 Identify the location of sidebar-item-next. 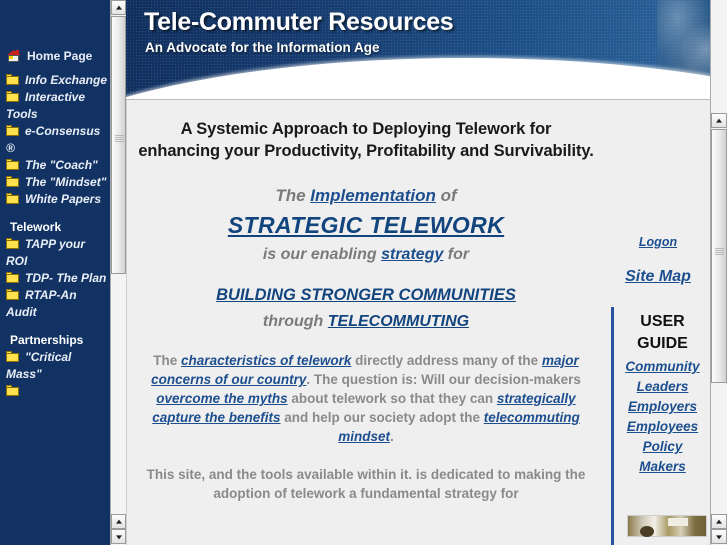
(55, 391).